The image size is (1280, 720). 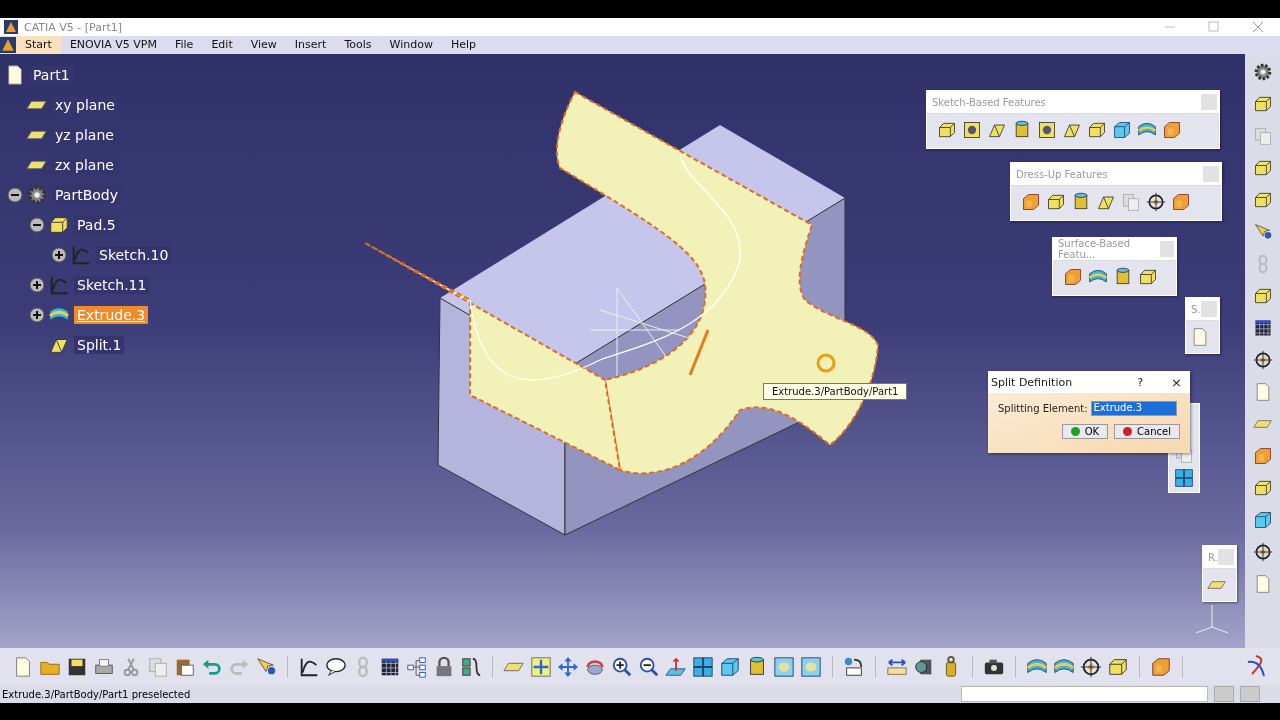 What do you see at coordinates (1176, 382) in the screenshot?
I see `close-button: ×` at bounding box center [1176, 382].